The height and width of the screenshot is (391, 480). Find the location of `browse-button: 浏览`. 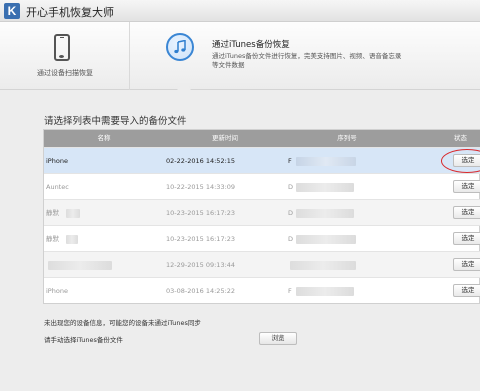

browse-button: 浏览 is located at coordinates (278, 338).